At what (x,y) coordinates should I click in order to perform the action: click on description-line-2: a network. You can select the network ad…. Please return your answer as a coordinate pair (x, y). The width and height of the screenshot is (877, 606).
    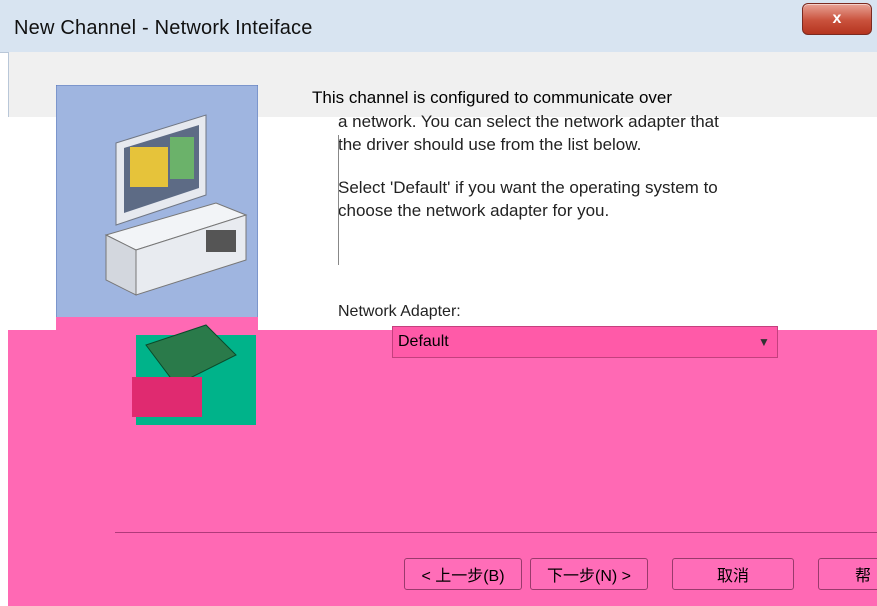
    Looking at the image, I should click on (528, 133).